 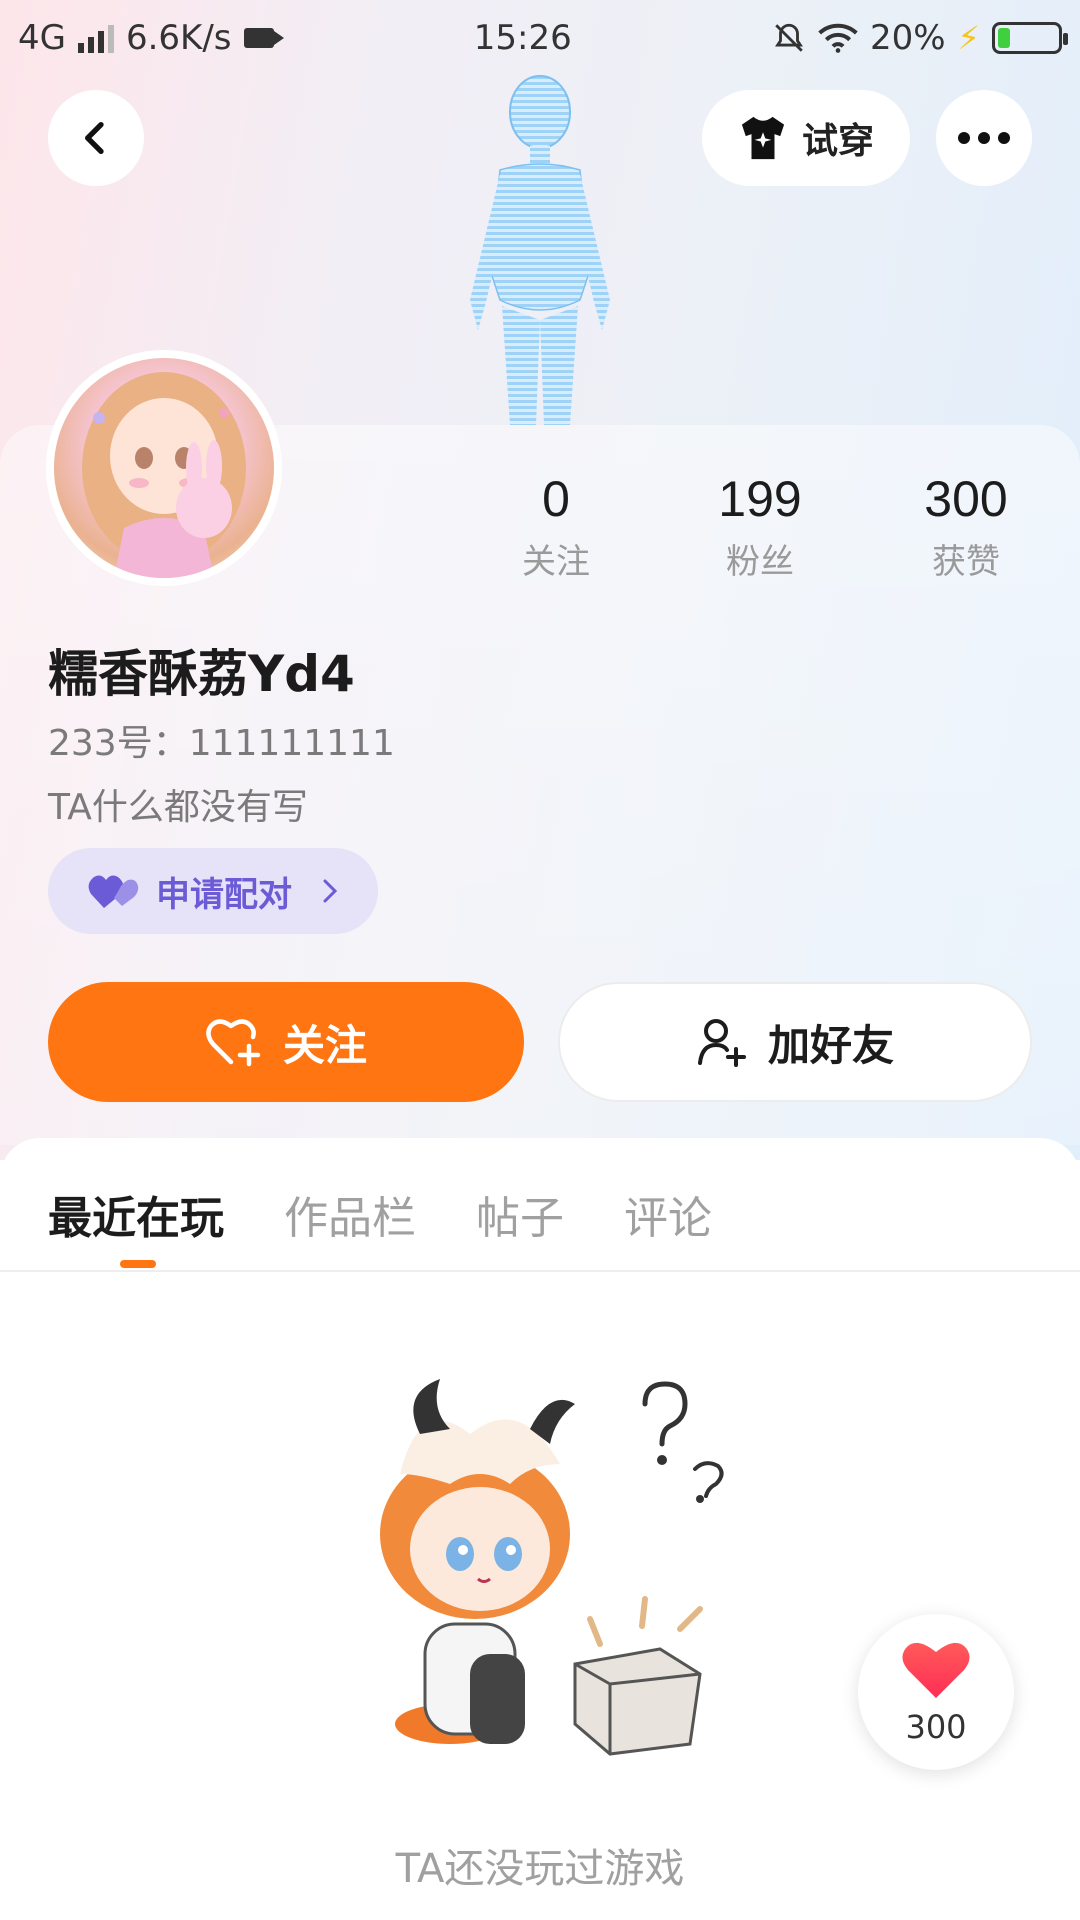 I want to click on signal-icon, so click(x=95, y=38).